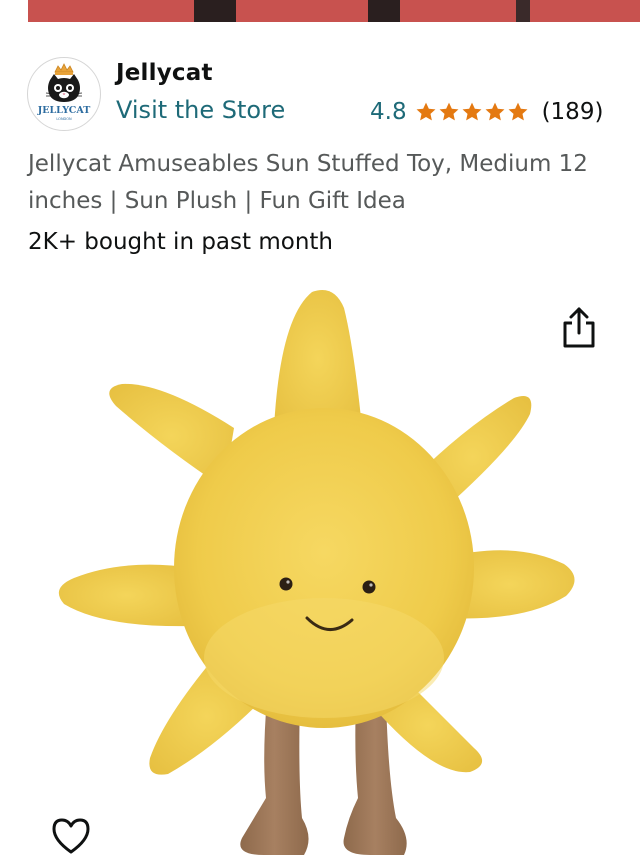  What do you see at coordinates (388, 112) in the screenshot?
I see `rating-value: 4.8` at bounding box center [388, 112].